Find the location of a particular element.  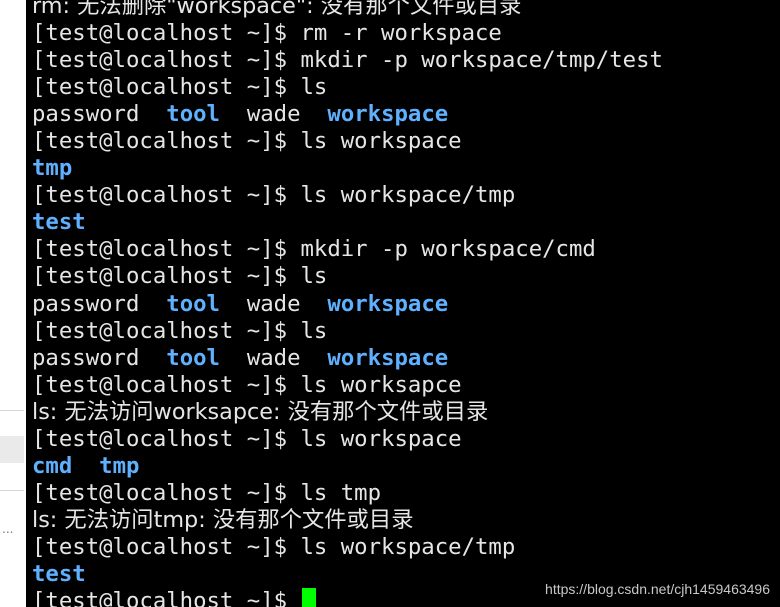

side-panel-selected-row is located at coordinates (12, 449).